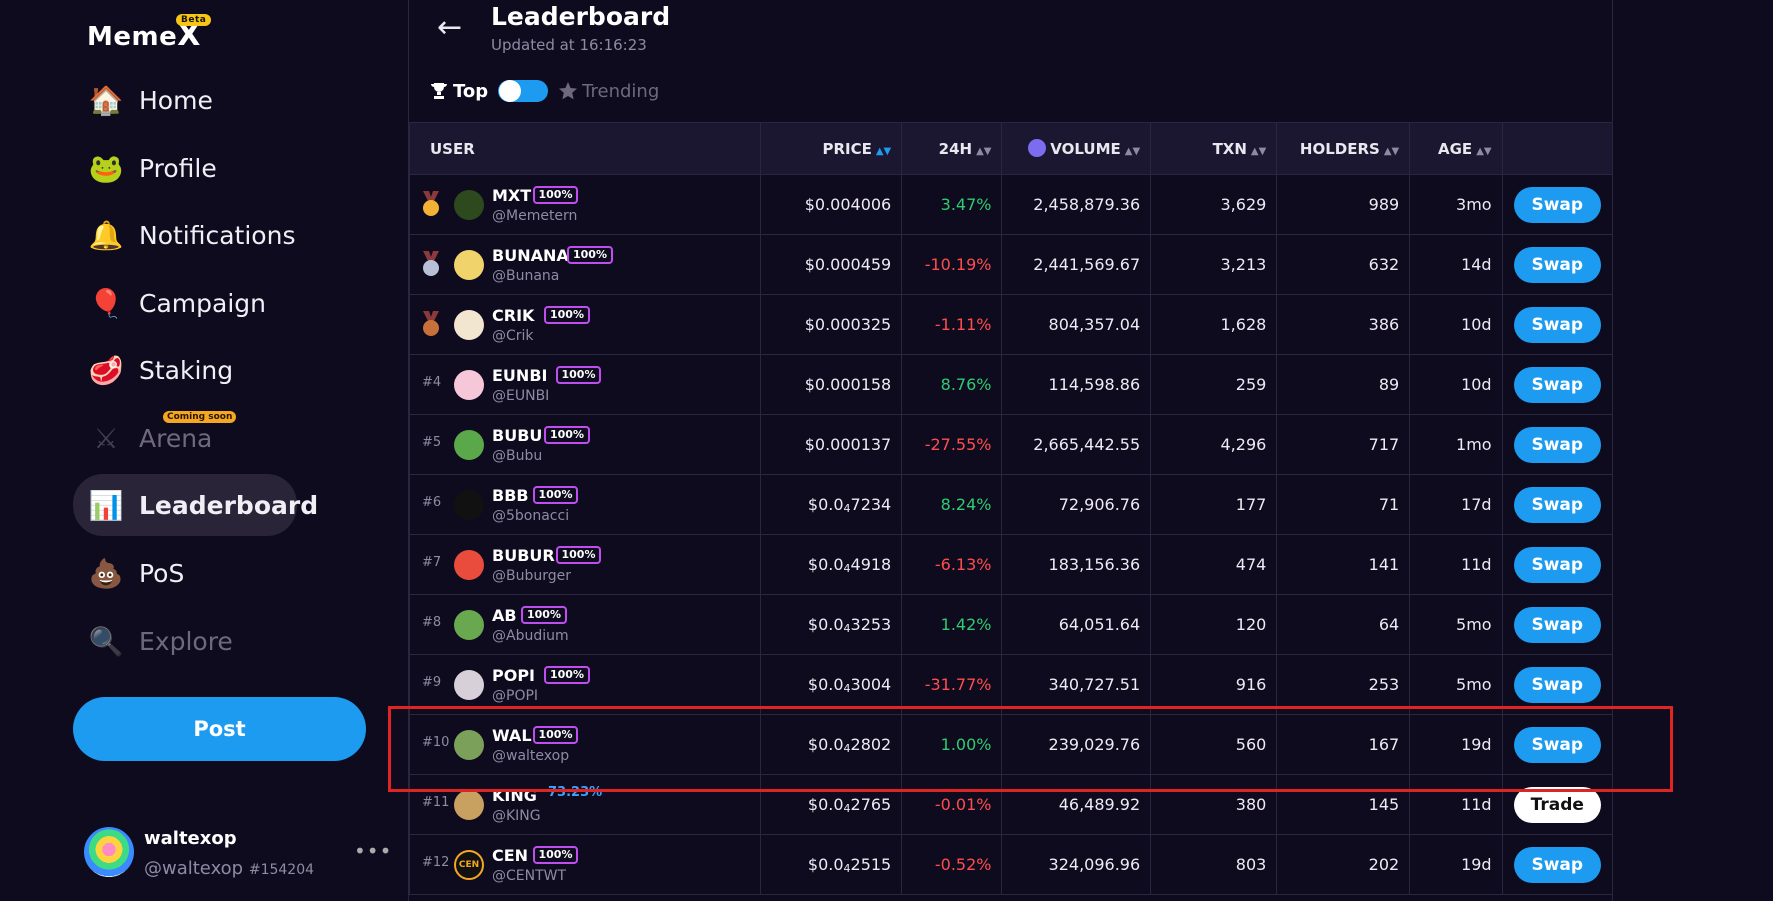 The width and height of the screenshot is (1773, 901). What do you see at coordinates (469, 865) in the screenshot?
I see `token-avatar: CEN` at bounding box center [469, 865].